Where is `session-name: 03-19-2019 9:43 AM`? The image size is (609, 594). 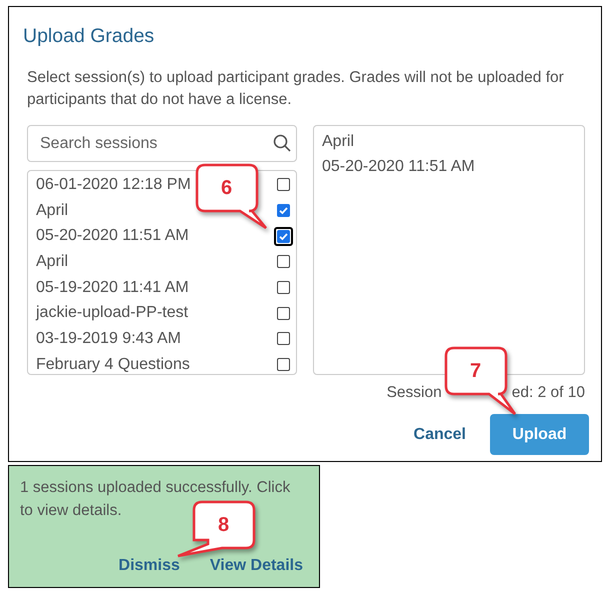 session-name: 03-19-2019 9:43 AM is located at coordinates (108, 339).